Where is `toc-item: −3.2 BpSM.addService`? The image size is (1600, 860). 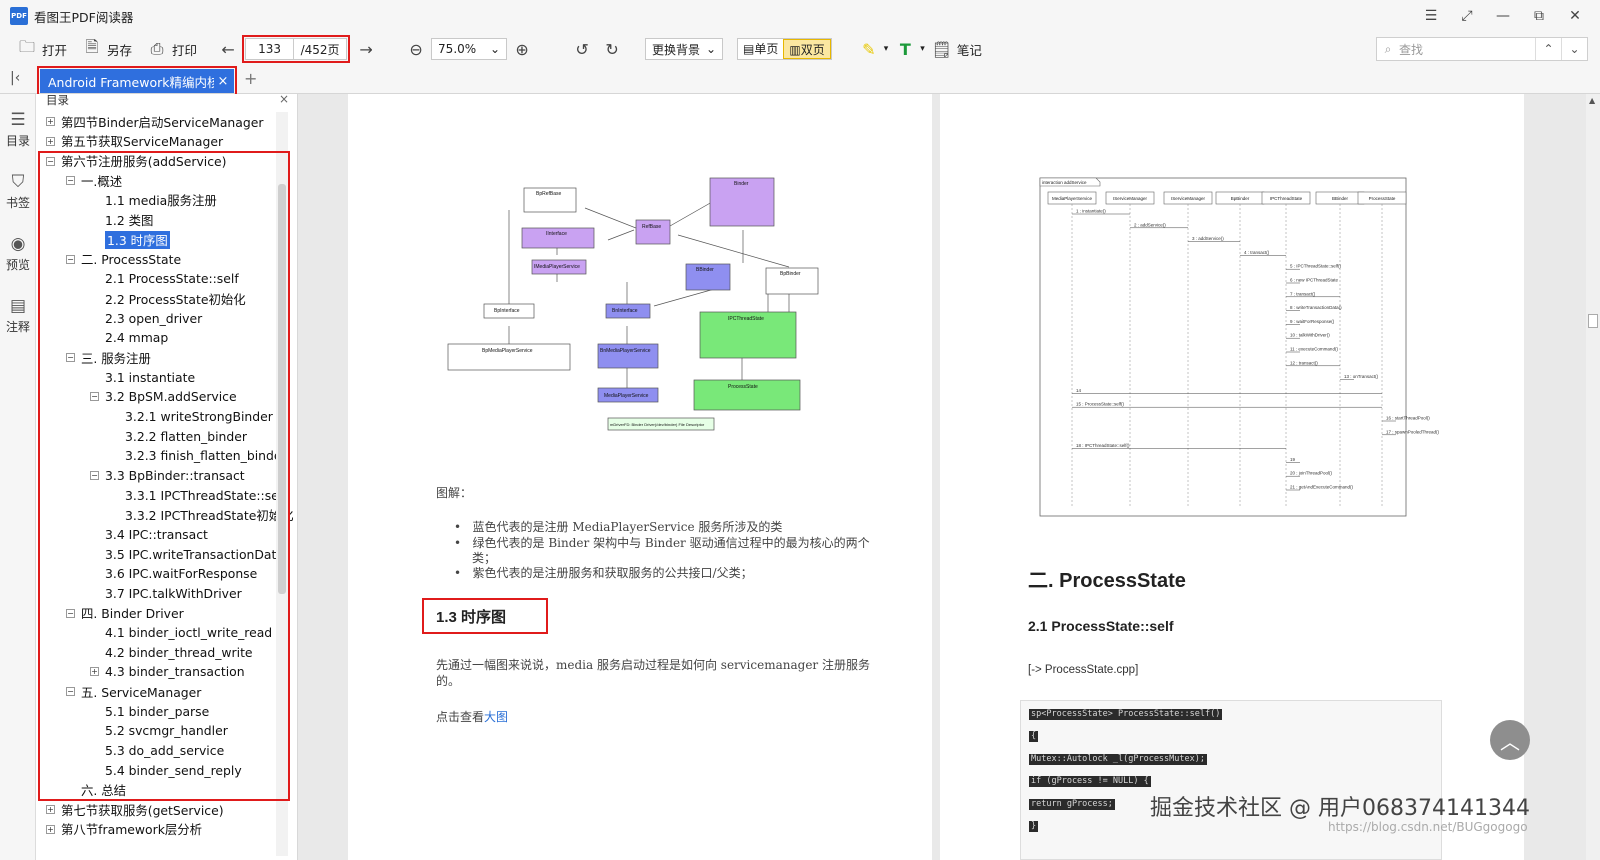
toc-item: −3.2 BpSM.addService is located at coordinates (163, 397).